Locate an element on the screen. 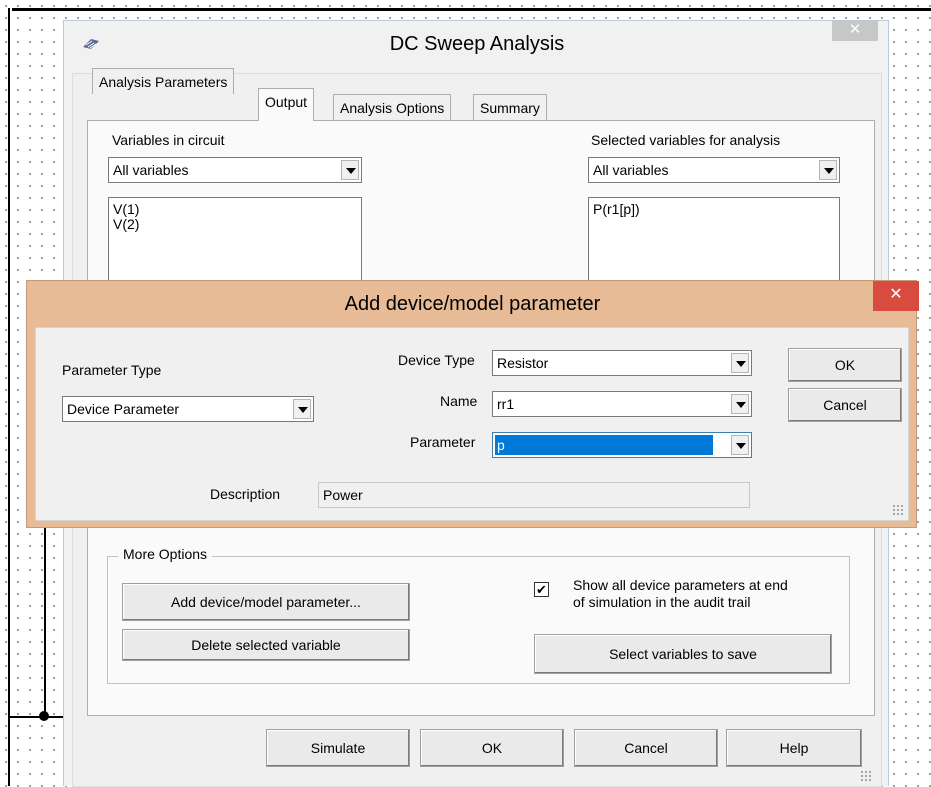 The image size is (931, 787). selected-variables-filter: All variables is located at coordinates (714, 170).